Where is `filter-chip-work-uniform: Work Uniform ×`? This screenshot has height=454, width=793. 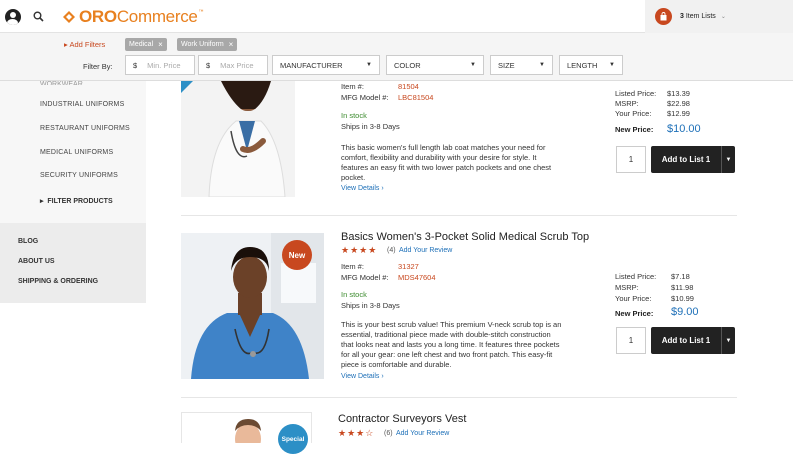
filter-chip-work-uniform: Work Uniform × is located at coordinates (207, 44).